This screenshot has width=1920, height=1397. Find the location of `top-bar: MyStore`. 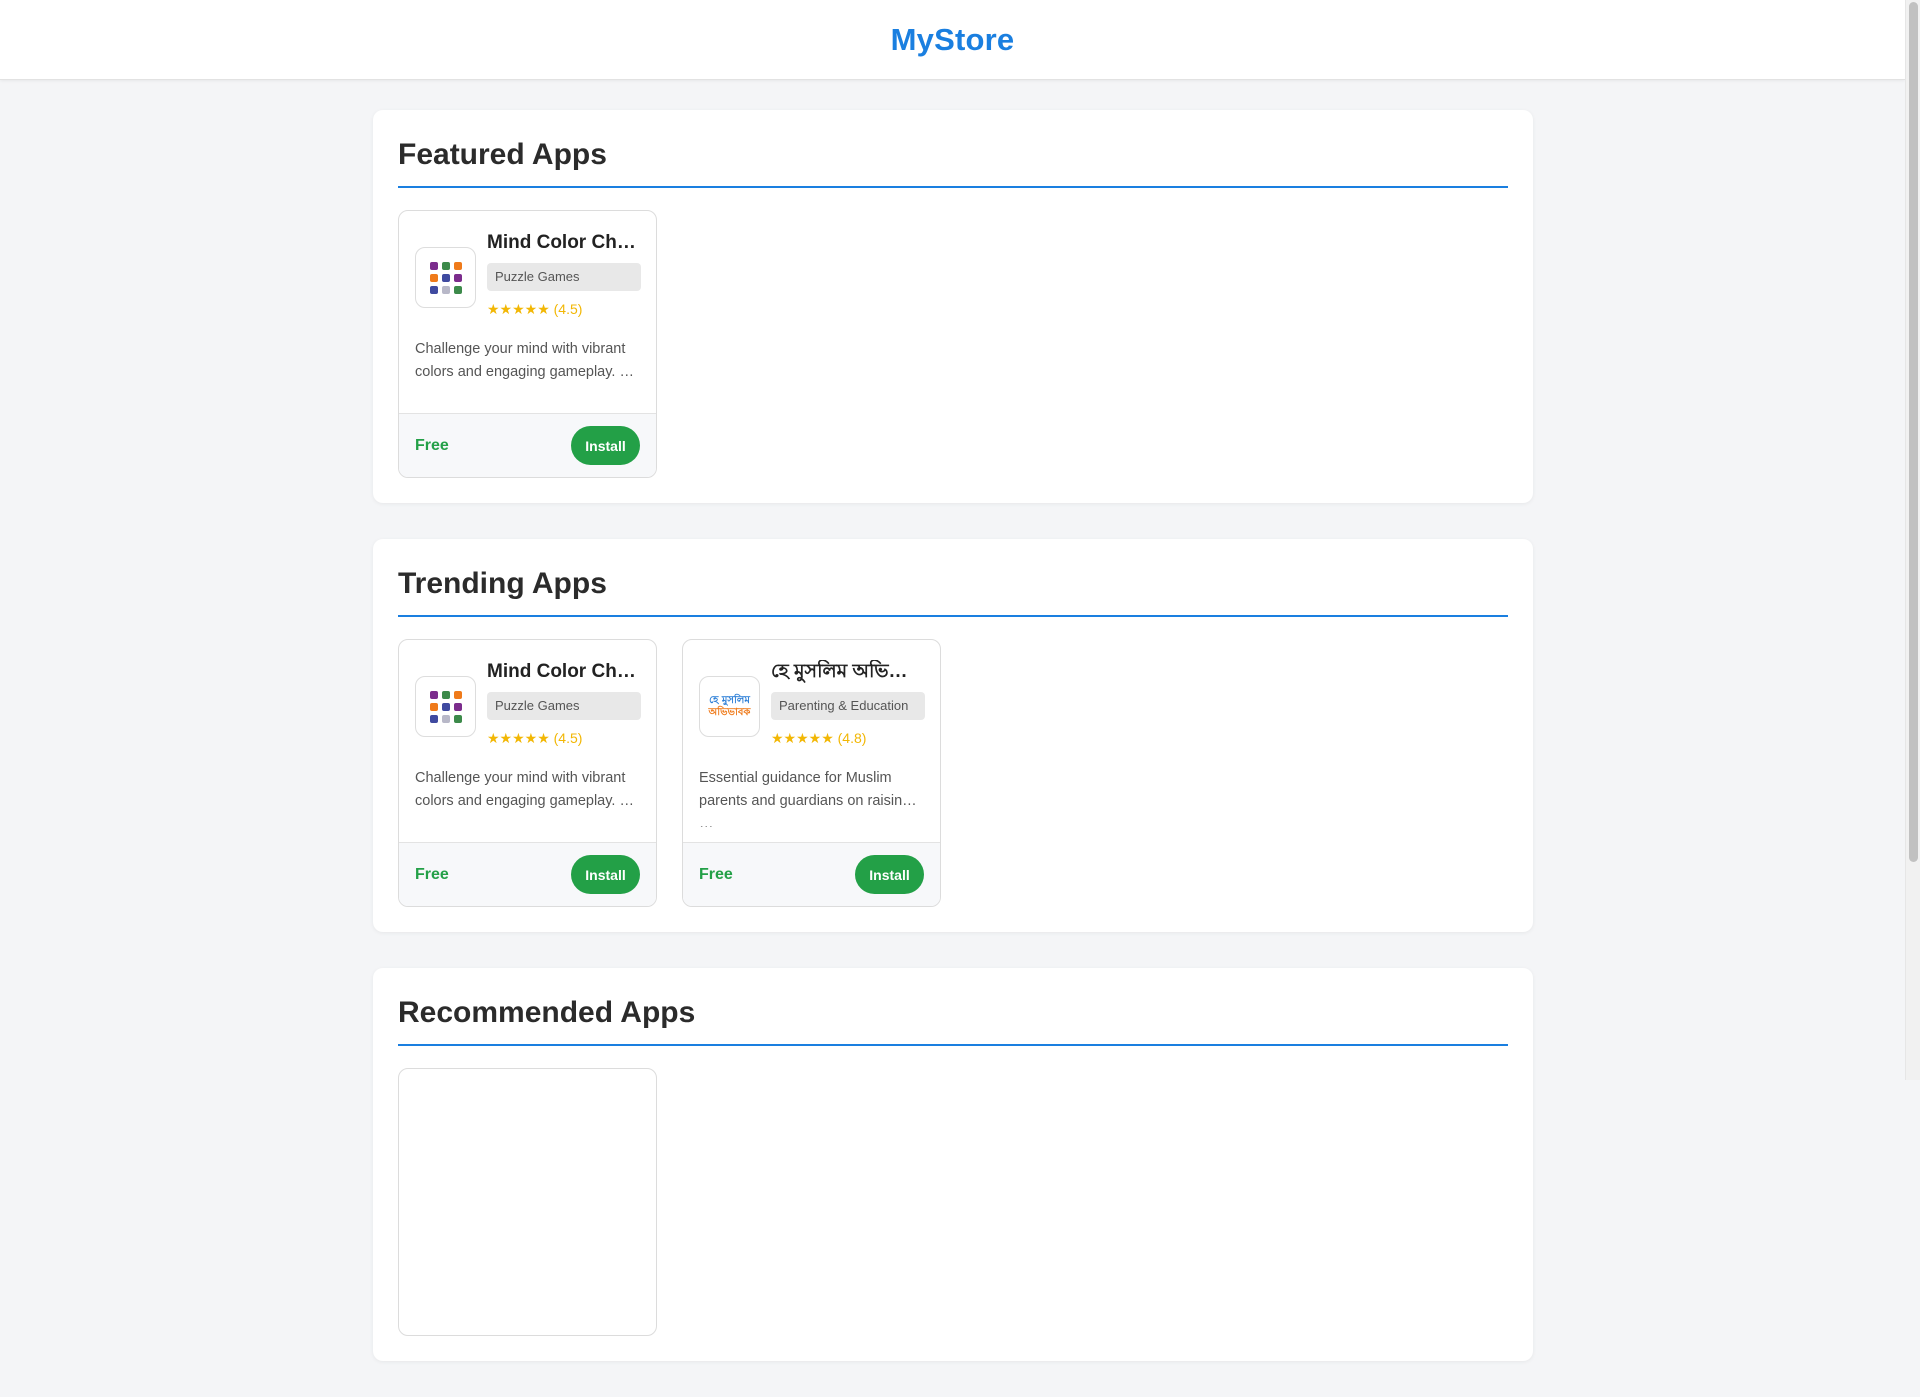

top-bar: MyStore is located at coordinates (952, 40).